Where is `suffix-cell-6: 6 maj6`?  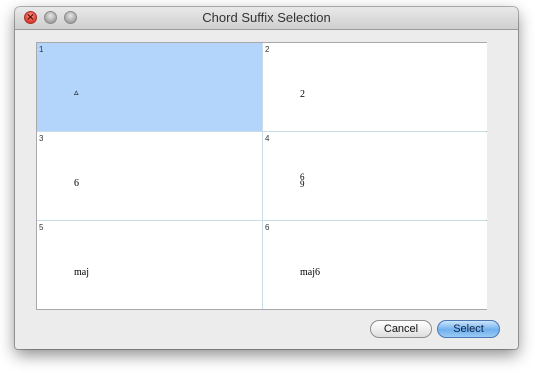
suffix-cell-6: 6 maj6 is located at coordinates (375, 265).